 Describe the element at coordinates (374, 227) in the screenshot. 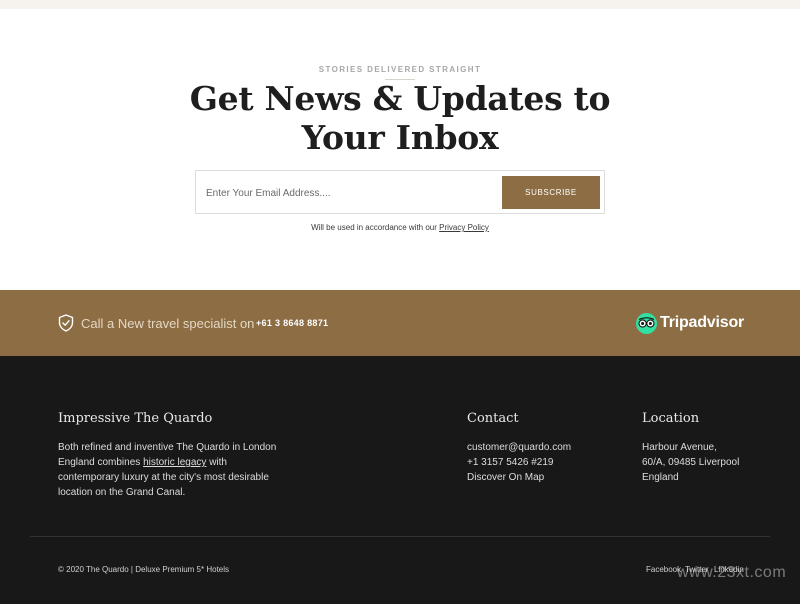

I see `privacy-note-text: Will be used in accordance with our` at that location.